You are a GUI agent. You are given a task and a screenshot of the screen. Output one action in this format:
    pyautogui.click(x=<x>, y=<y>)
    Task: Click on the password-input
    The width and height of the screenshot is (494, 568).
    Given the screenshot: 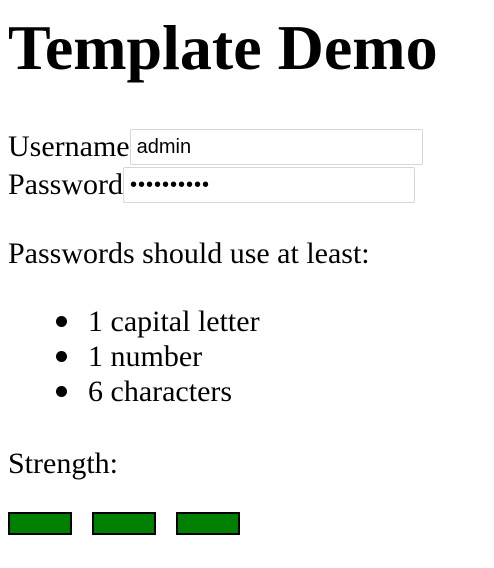 What is the action you would take?
    pyautogui.click(x=269, y=185)
    